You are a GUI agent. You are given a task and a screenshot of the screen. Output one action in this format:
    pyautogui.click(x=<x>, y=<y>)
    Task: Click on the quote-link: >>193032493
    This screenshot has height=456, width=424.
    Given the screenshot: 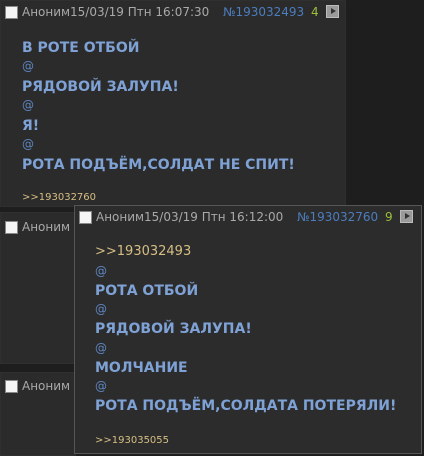 What is the action you would take?
    pyautogui.click(x=143, y=251)
    